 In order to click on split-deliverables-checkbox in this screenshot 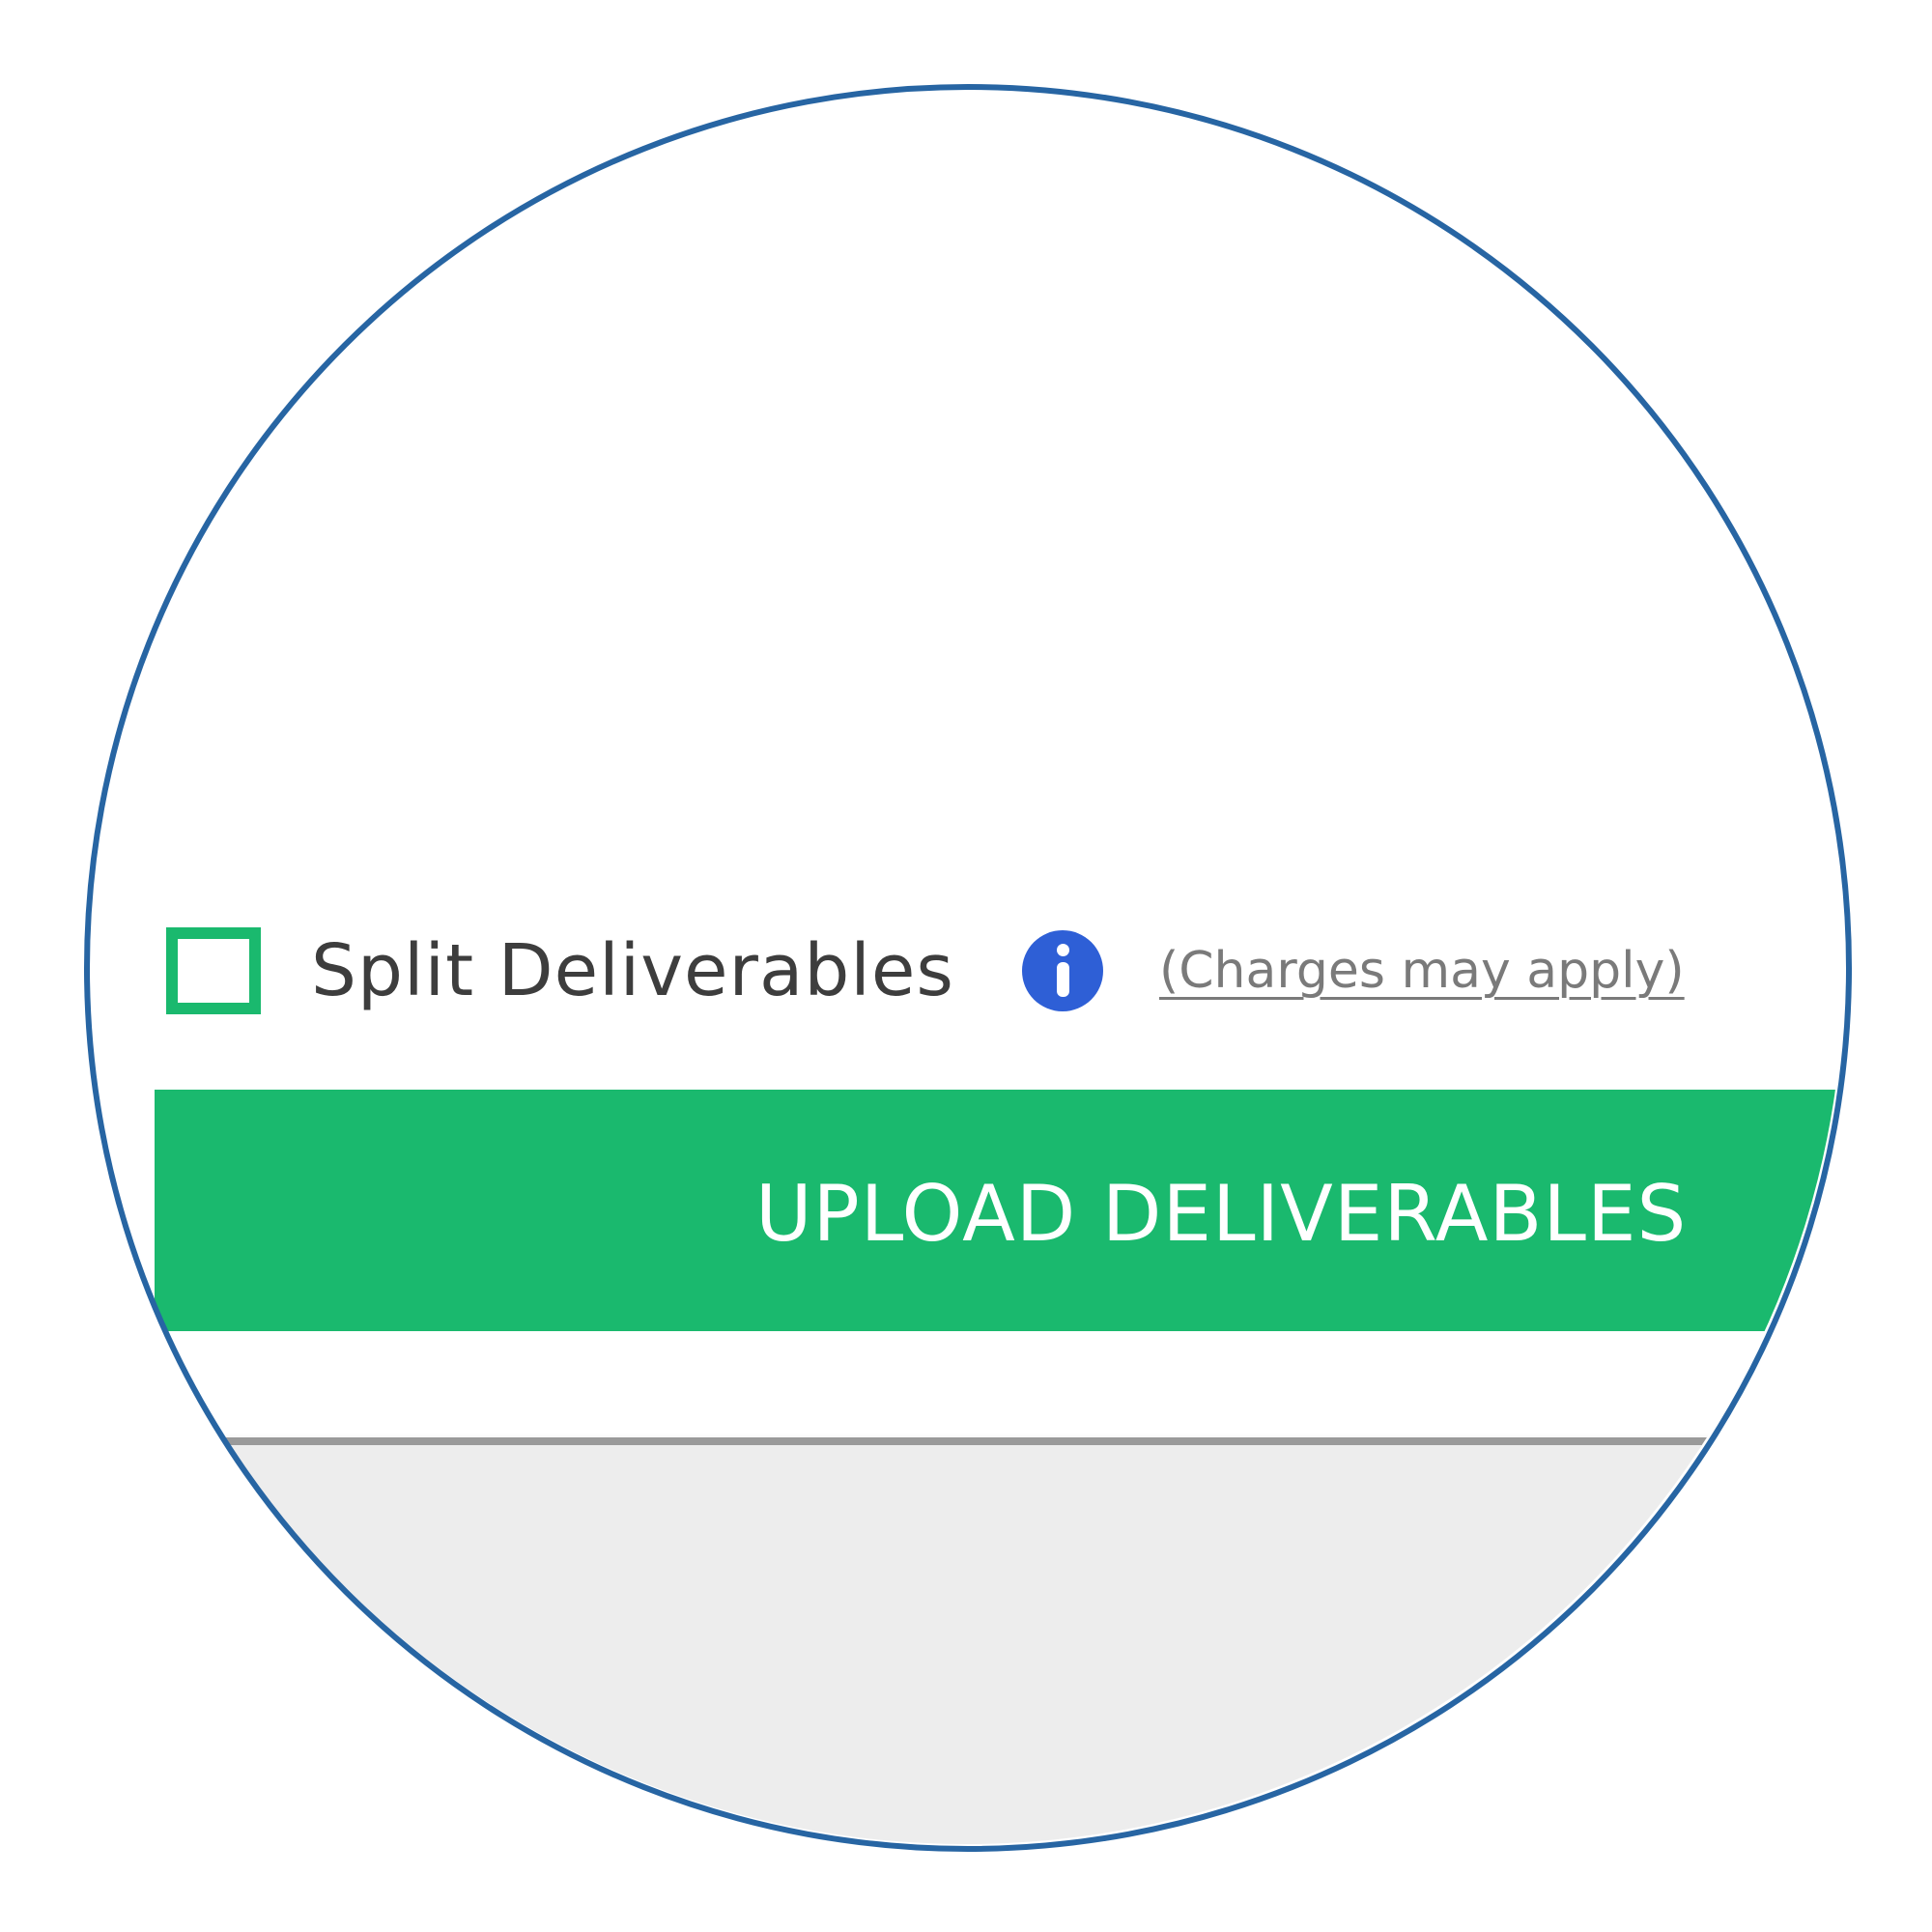, I will do `click(213, 970)`.